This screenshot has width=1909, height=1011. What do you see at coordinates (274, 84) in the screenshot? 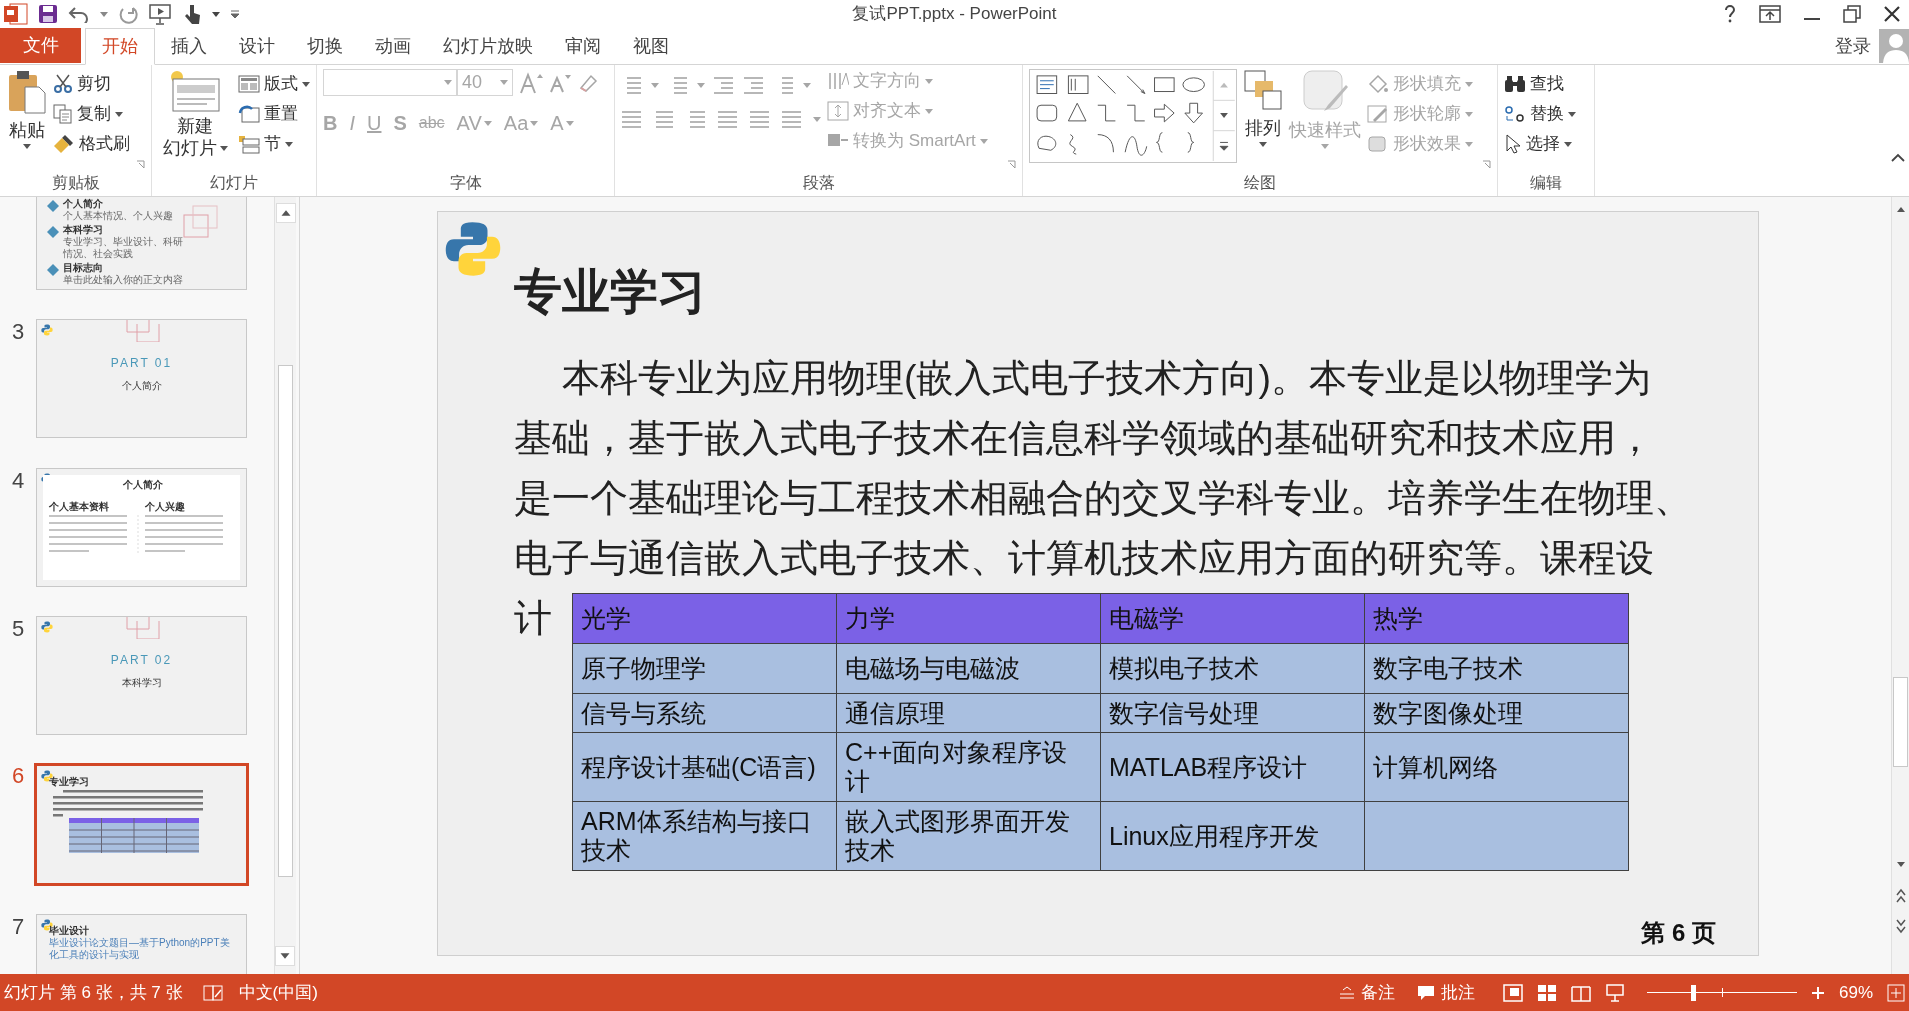
I see `slides-button: 版式` at bounding box center [274, 84].